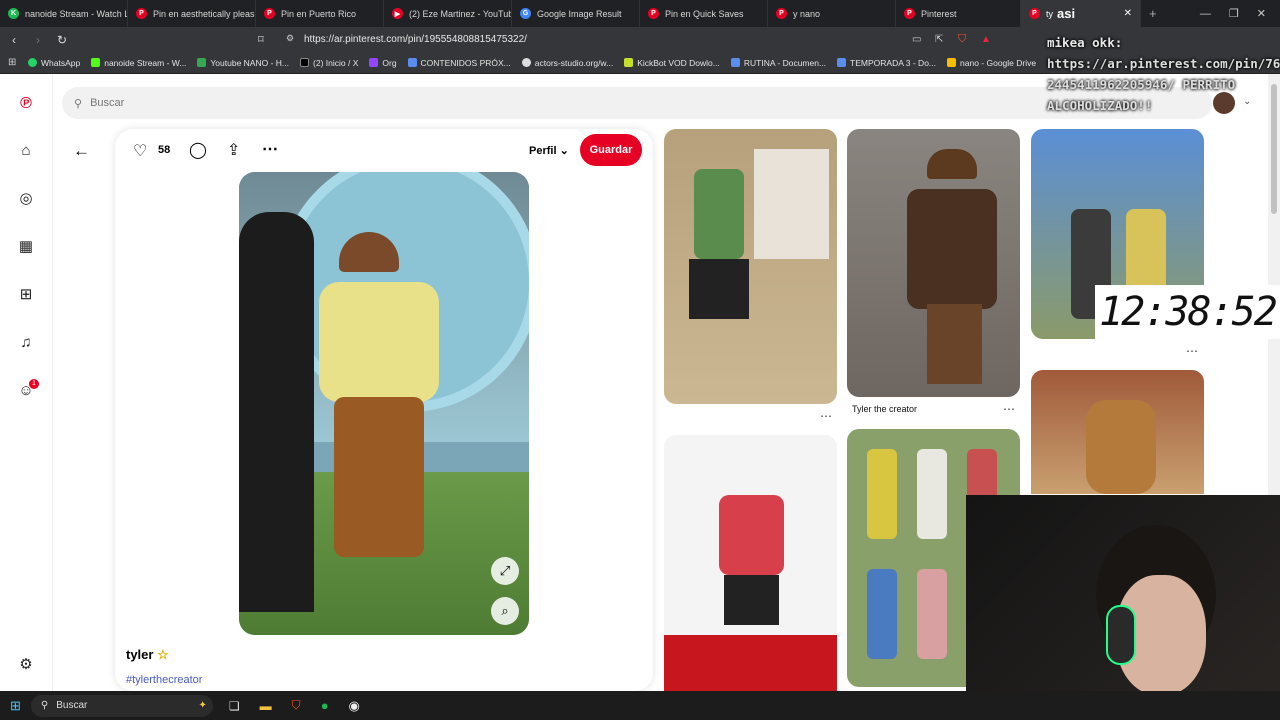 This screenshot has width=1280, height=720. I want to click on settings-icon: ⚙, so click(26, 664).